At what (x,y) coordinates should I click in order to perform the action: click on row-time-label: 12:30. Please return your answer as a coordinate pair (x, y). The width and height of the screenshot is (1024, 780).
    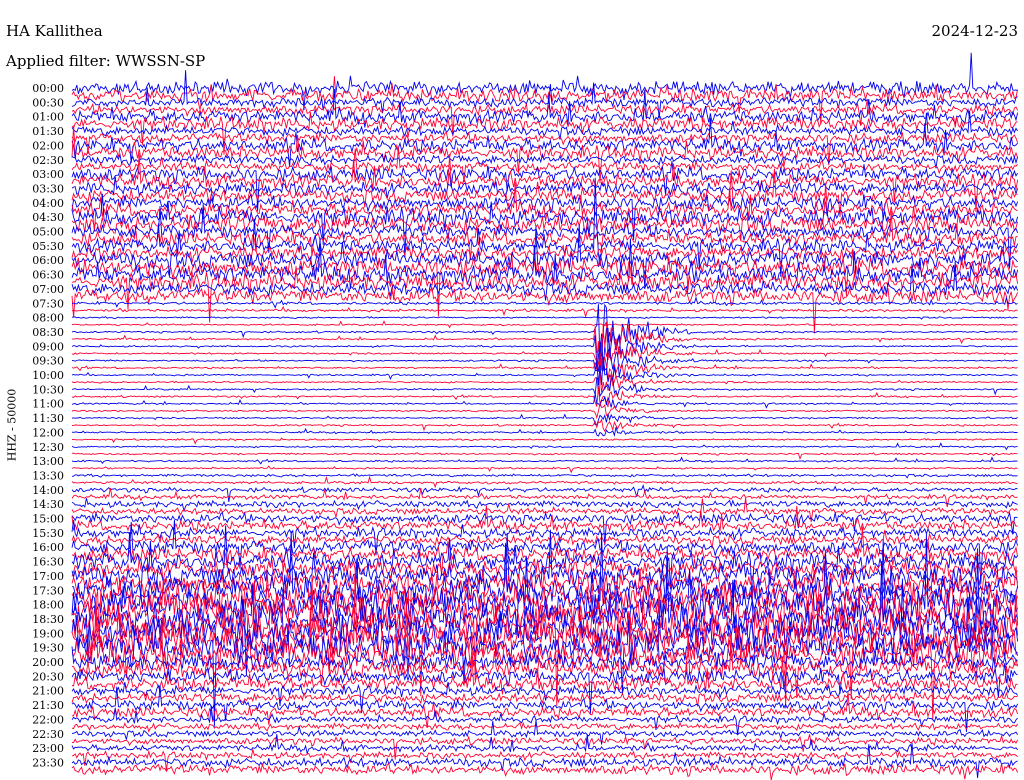
    Looking at the image, I should click on (48, 447).